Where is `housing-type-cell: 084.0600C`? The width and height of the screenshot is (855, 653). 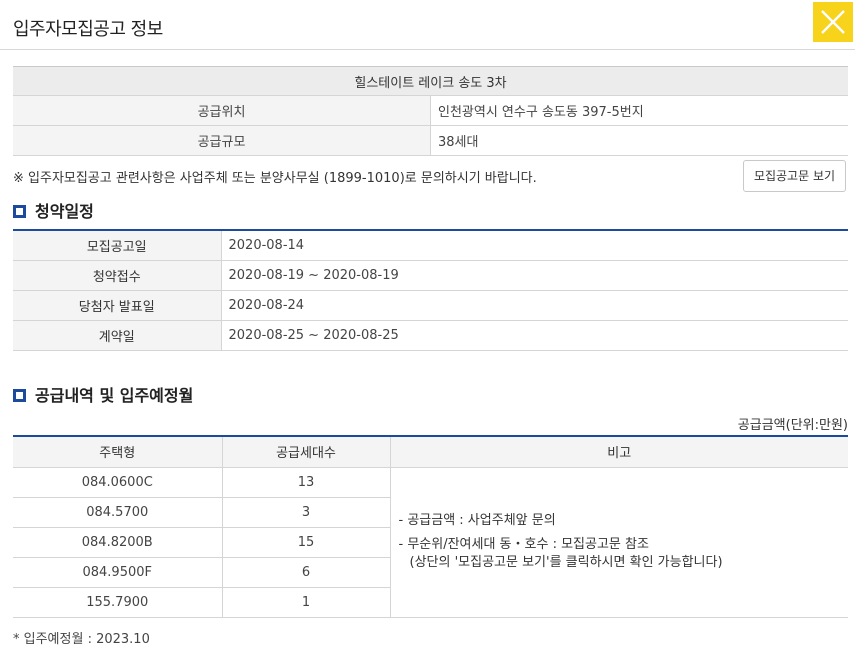 housing-type-cell: 084.0600C is located at coordinates (118, 482).